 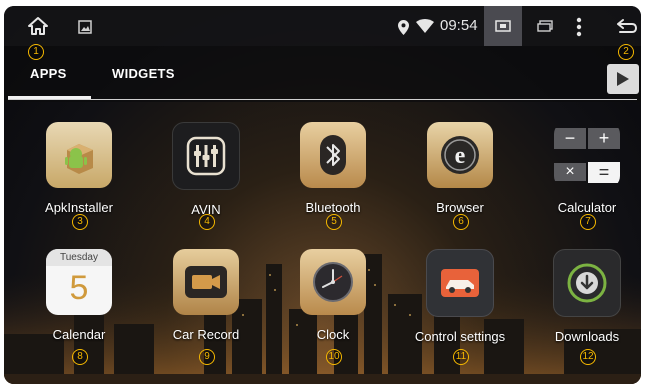 What do you see at coordinates (207, 222) in the screenshot?
I see `callout-4: 4` at bounding box center [207, 222].